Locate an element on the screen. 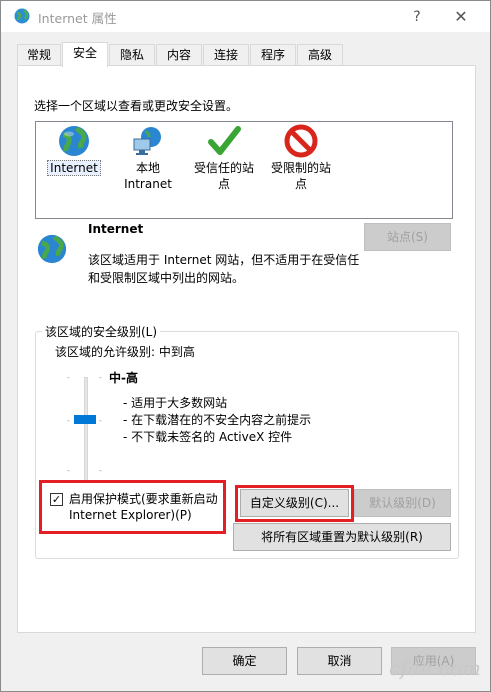  local-intranet-icon is located at coordinates (147, 141).